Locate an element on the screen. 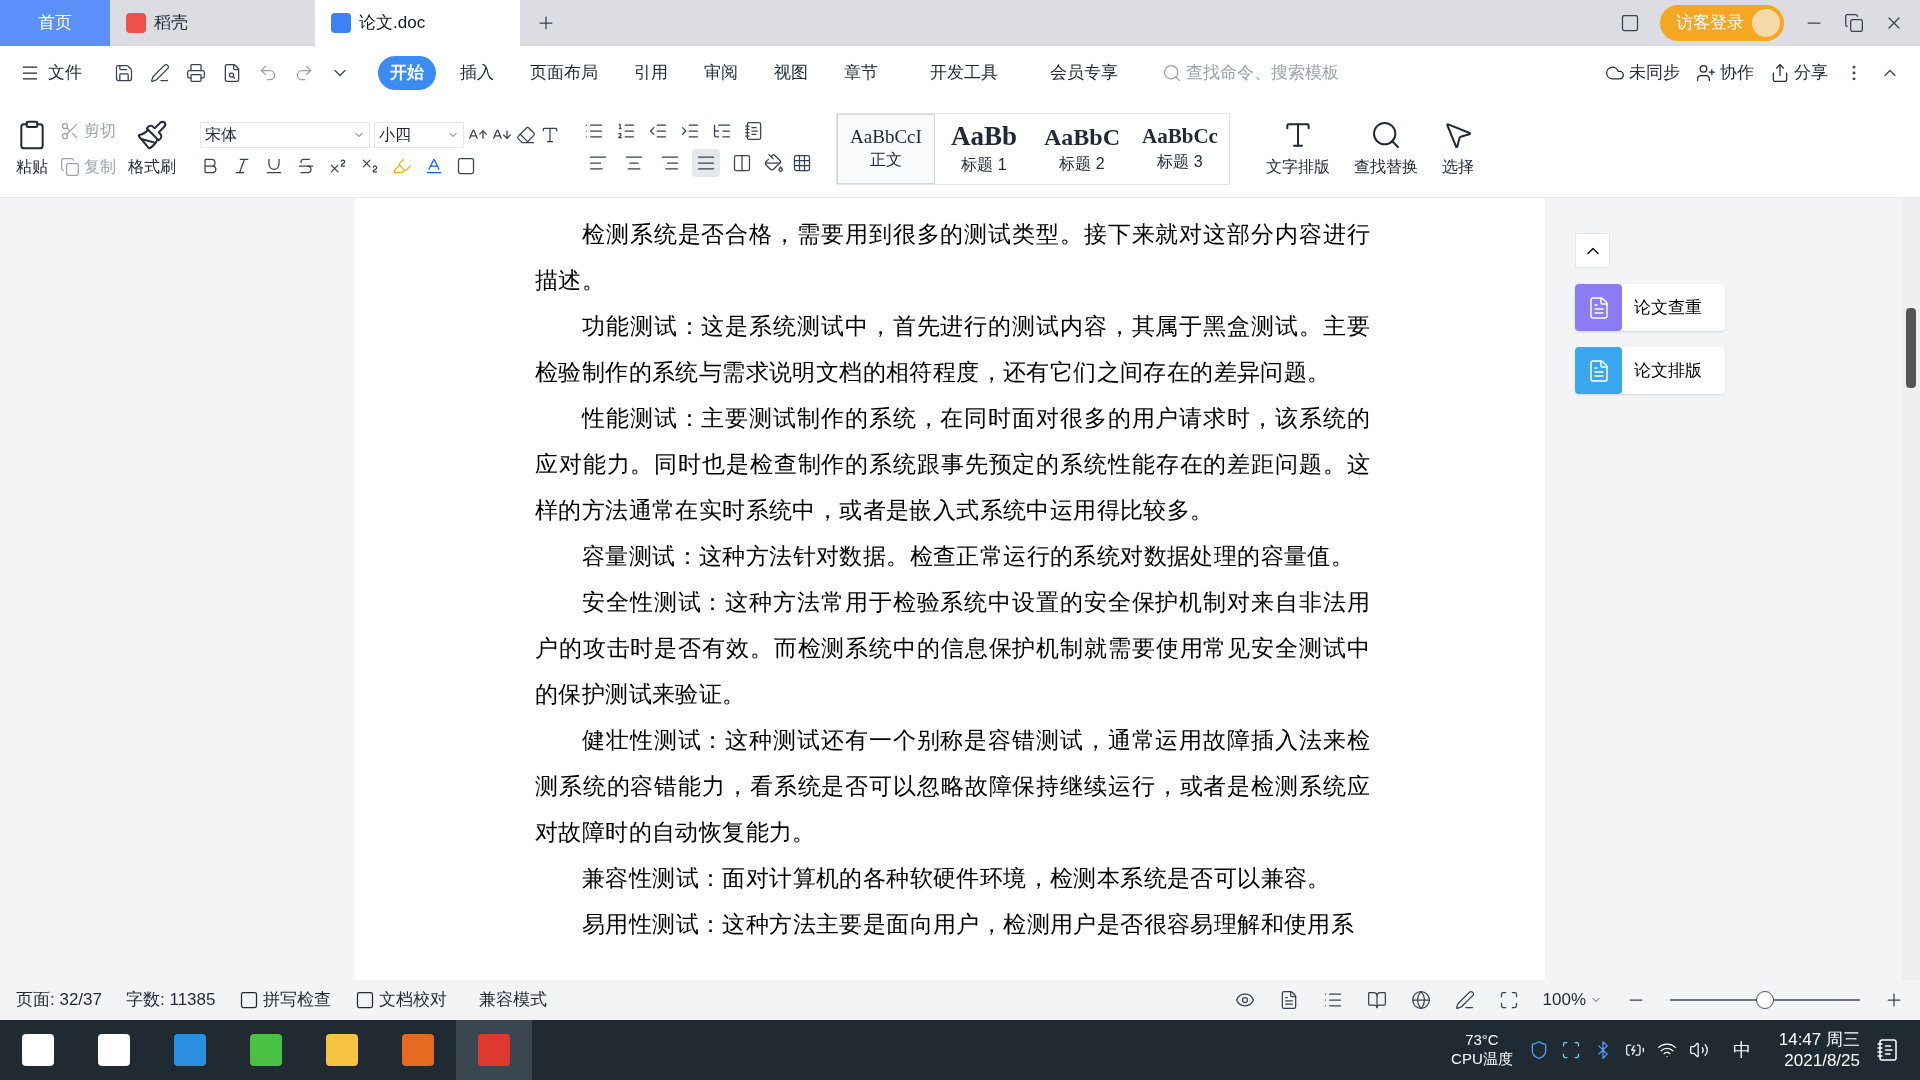 The width and height of the screenshot is (1920, 1080). toolbar-action: 未同步 is located at coordinates (1642, 73).